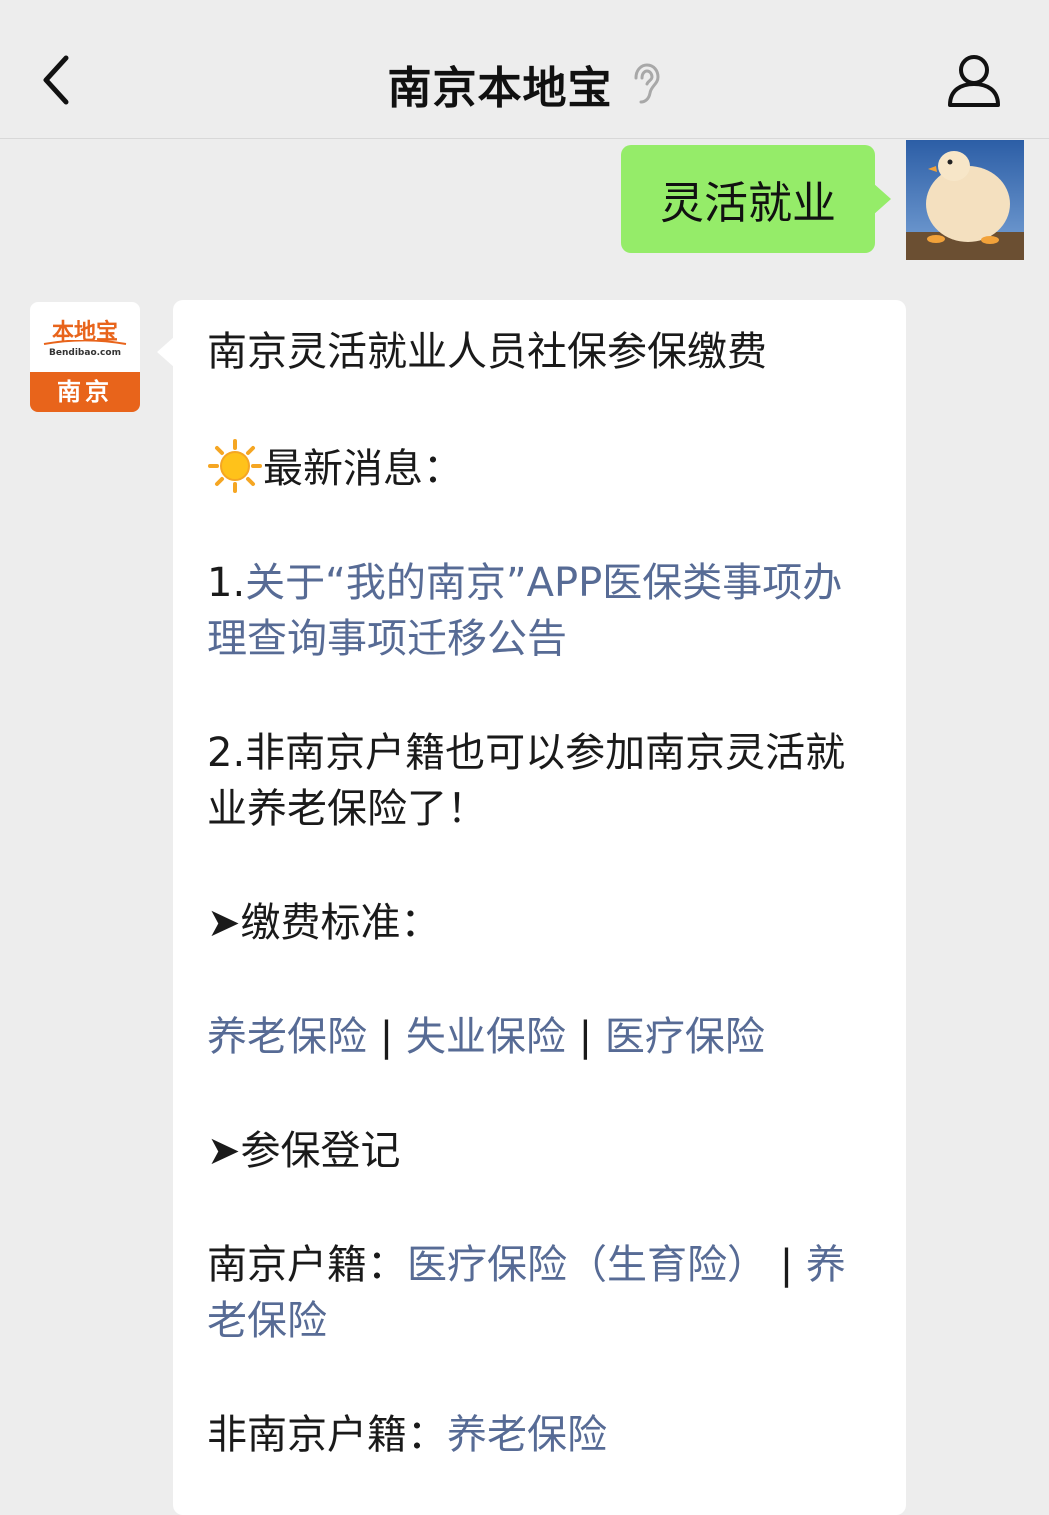 The height and width of the screenshot is (1515, 1049). I want to click on avatar-image, so click(965, 200).